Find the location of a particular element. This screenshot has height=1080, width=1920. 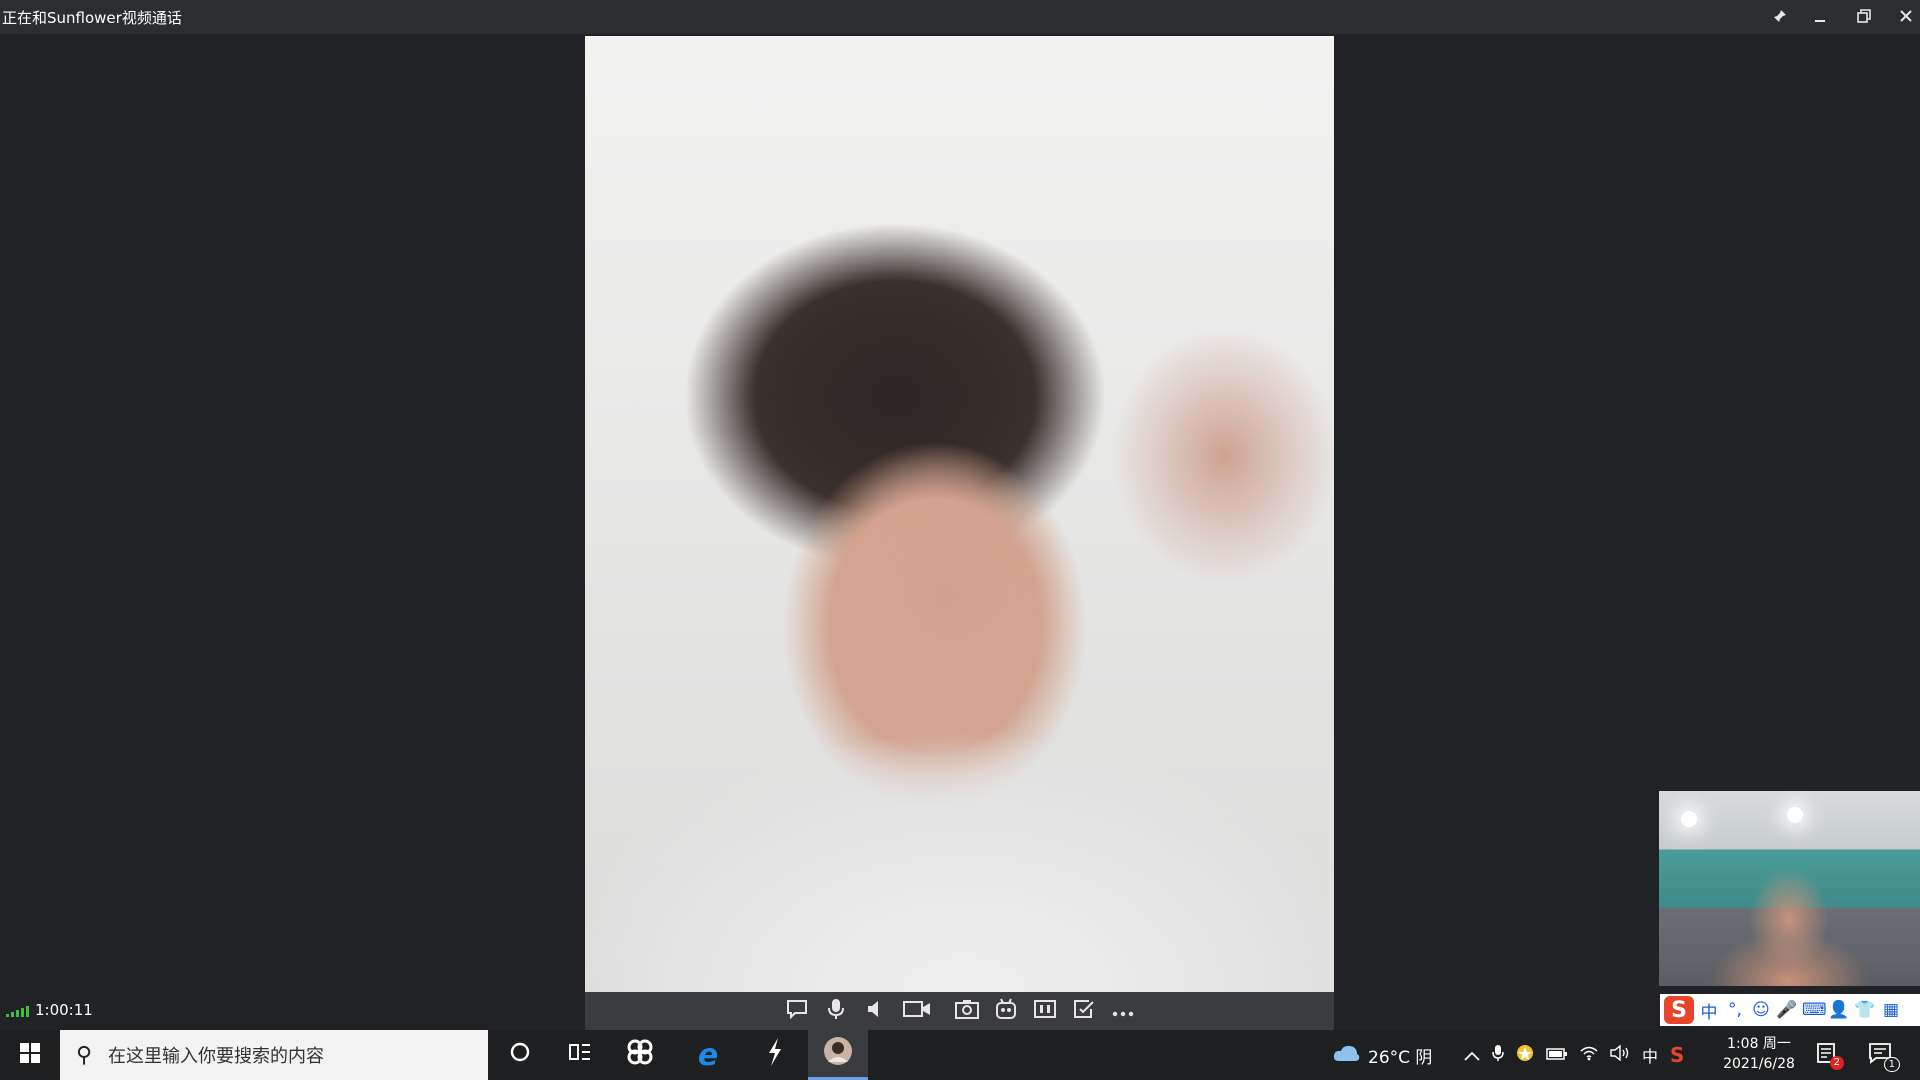

clock-time: 1:08 周一 is located at coordinates (1759, 1044).